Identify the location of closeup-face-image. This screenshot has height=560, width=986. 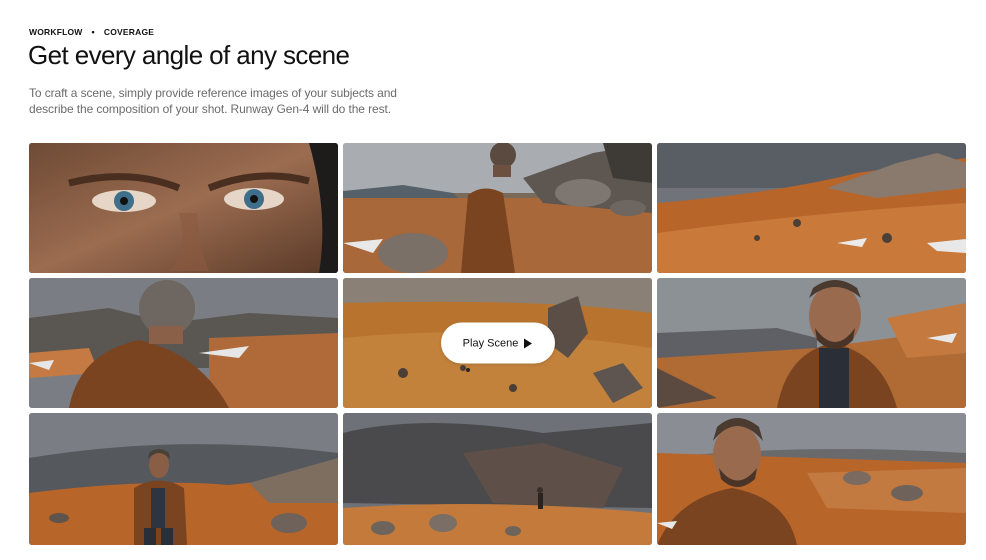
(183, 208).